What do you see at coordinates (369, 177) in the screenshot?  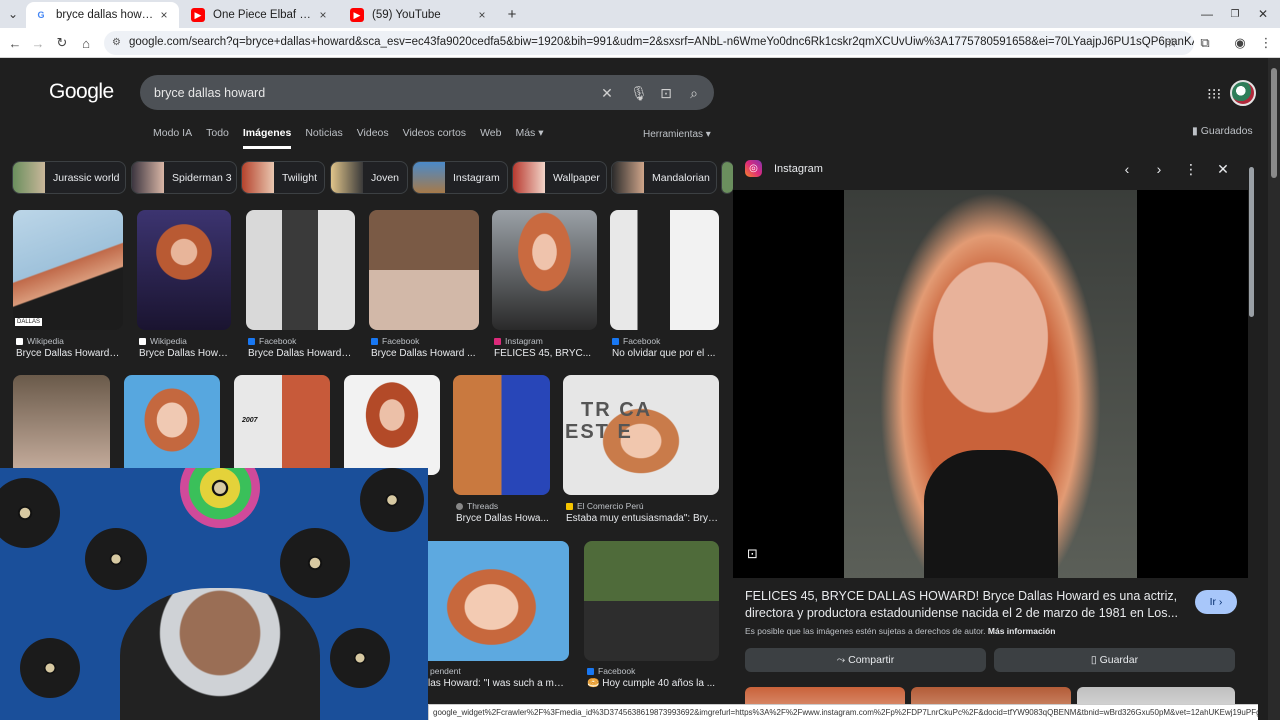 I see `chip-joven: Joven` at bounding box center [369, 177].